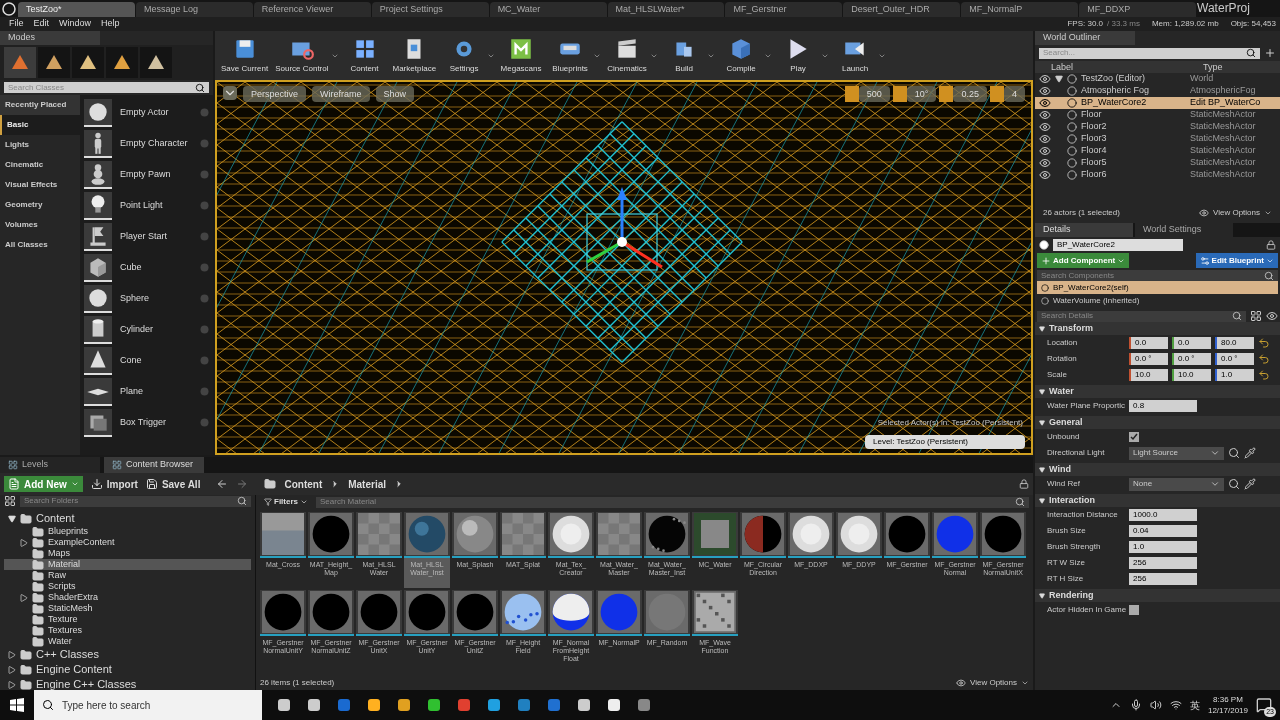 This screenshot has width=1280, height=720. Describe the element at coordinates (1163, 563) in the screenshot. I see `number-field: 256` at that location.